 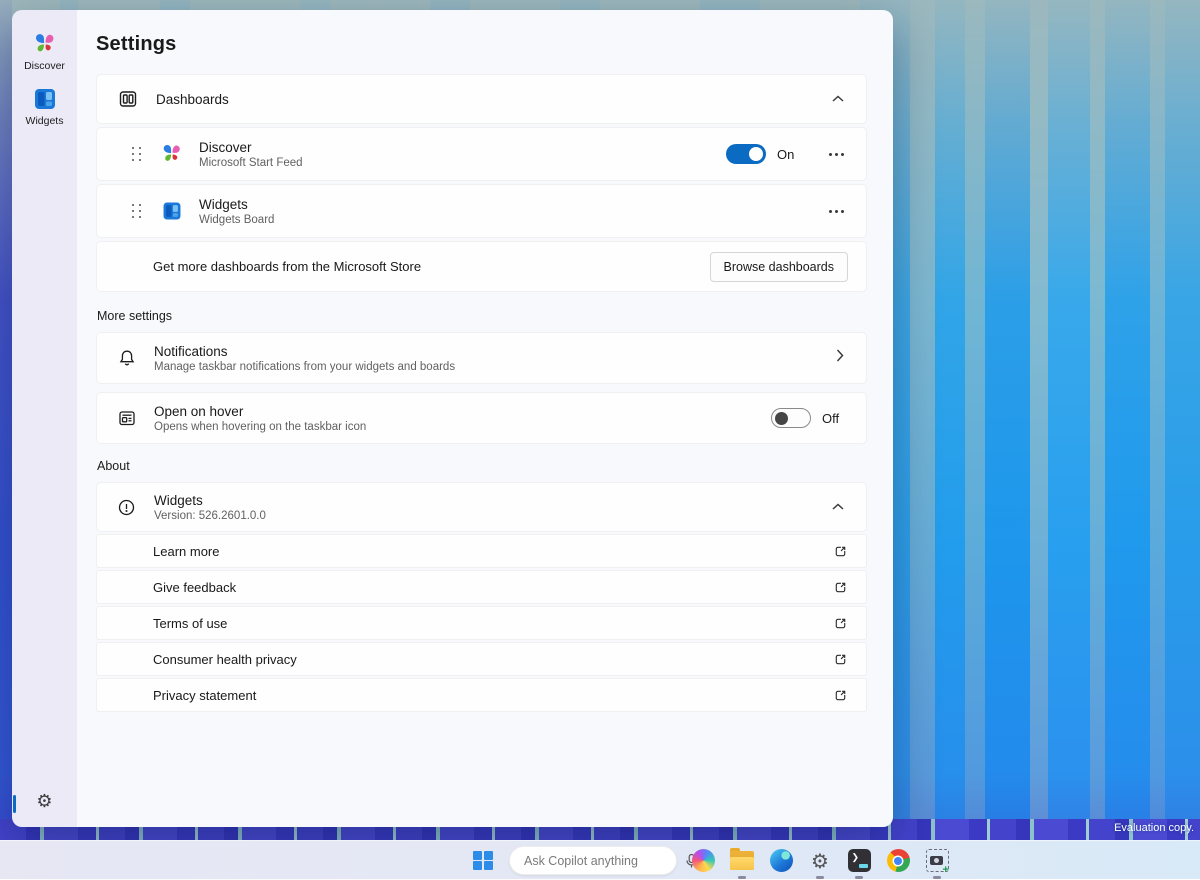 I want to click on edge-button, so click(x=781, y=861).